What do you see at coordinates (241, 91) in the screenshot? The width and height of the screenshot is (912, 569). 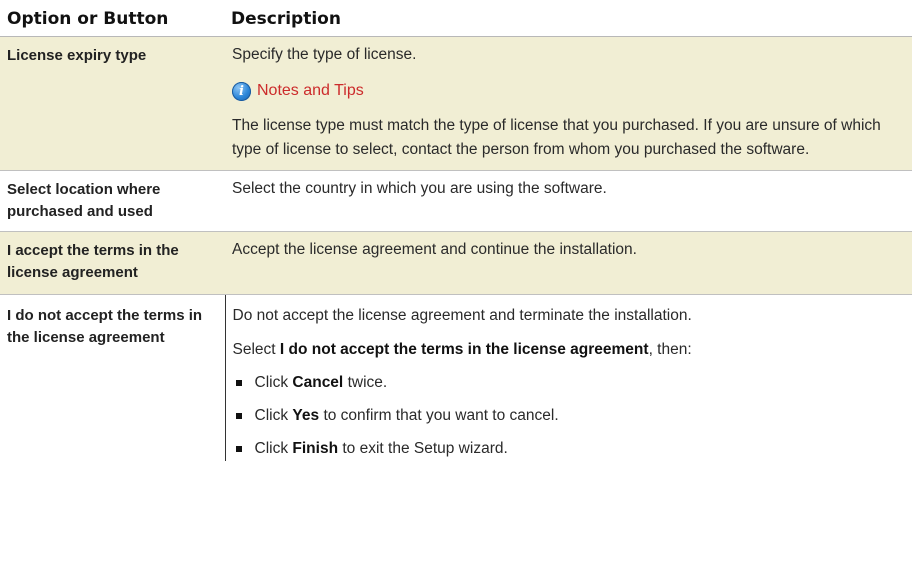 I see `info-icon: i` at bounding box center [241, 91].